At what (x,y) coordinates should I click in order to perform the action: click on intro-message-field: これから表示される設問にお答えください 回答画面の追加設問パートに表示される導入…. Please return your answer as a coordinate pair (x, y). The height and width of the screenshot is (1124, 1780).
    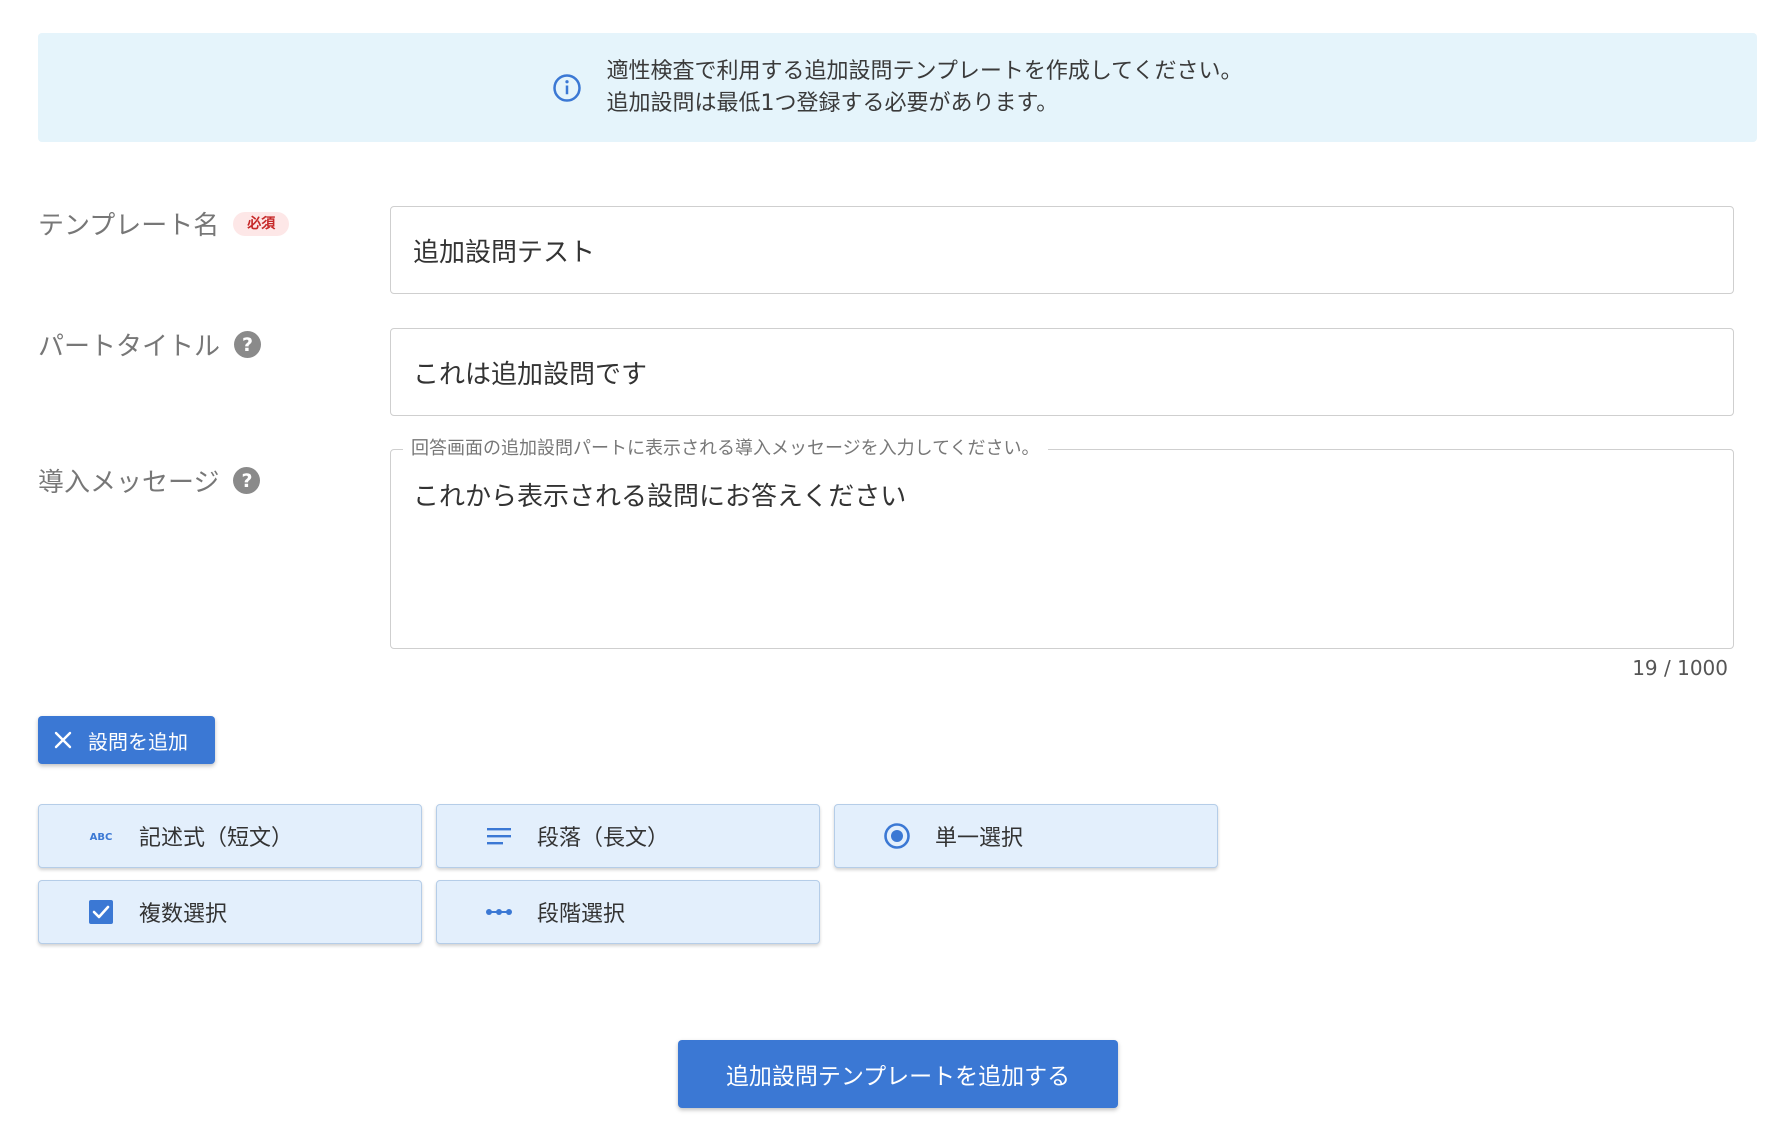
    Looking at the image, I should click on (1062, 543).